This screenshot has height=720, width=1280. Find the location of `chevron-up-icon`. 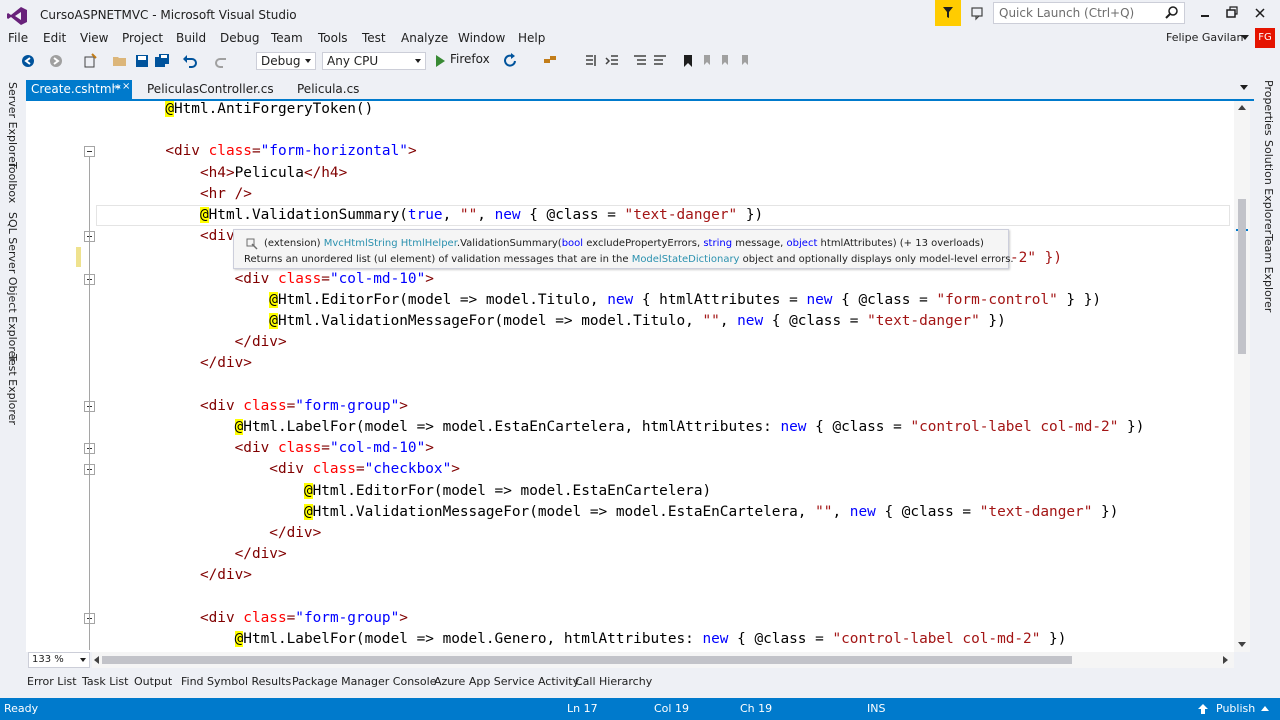

chevron-up-icon is located at coordinates (1265, 708).